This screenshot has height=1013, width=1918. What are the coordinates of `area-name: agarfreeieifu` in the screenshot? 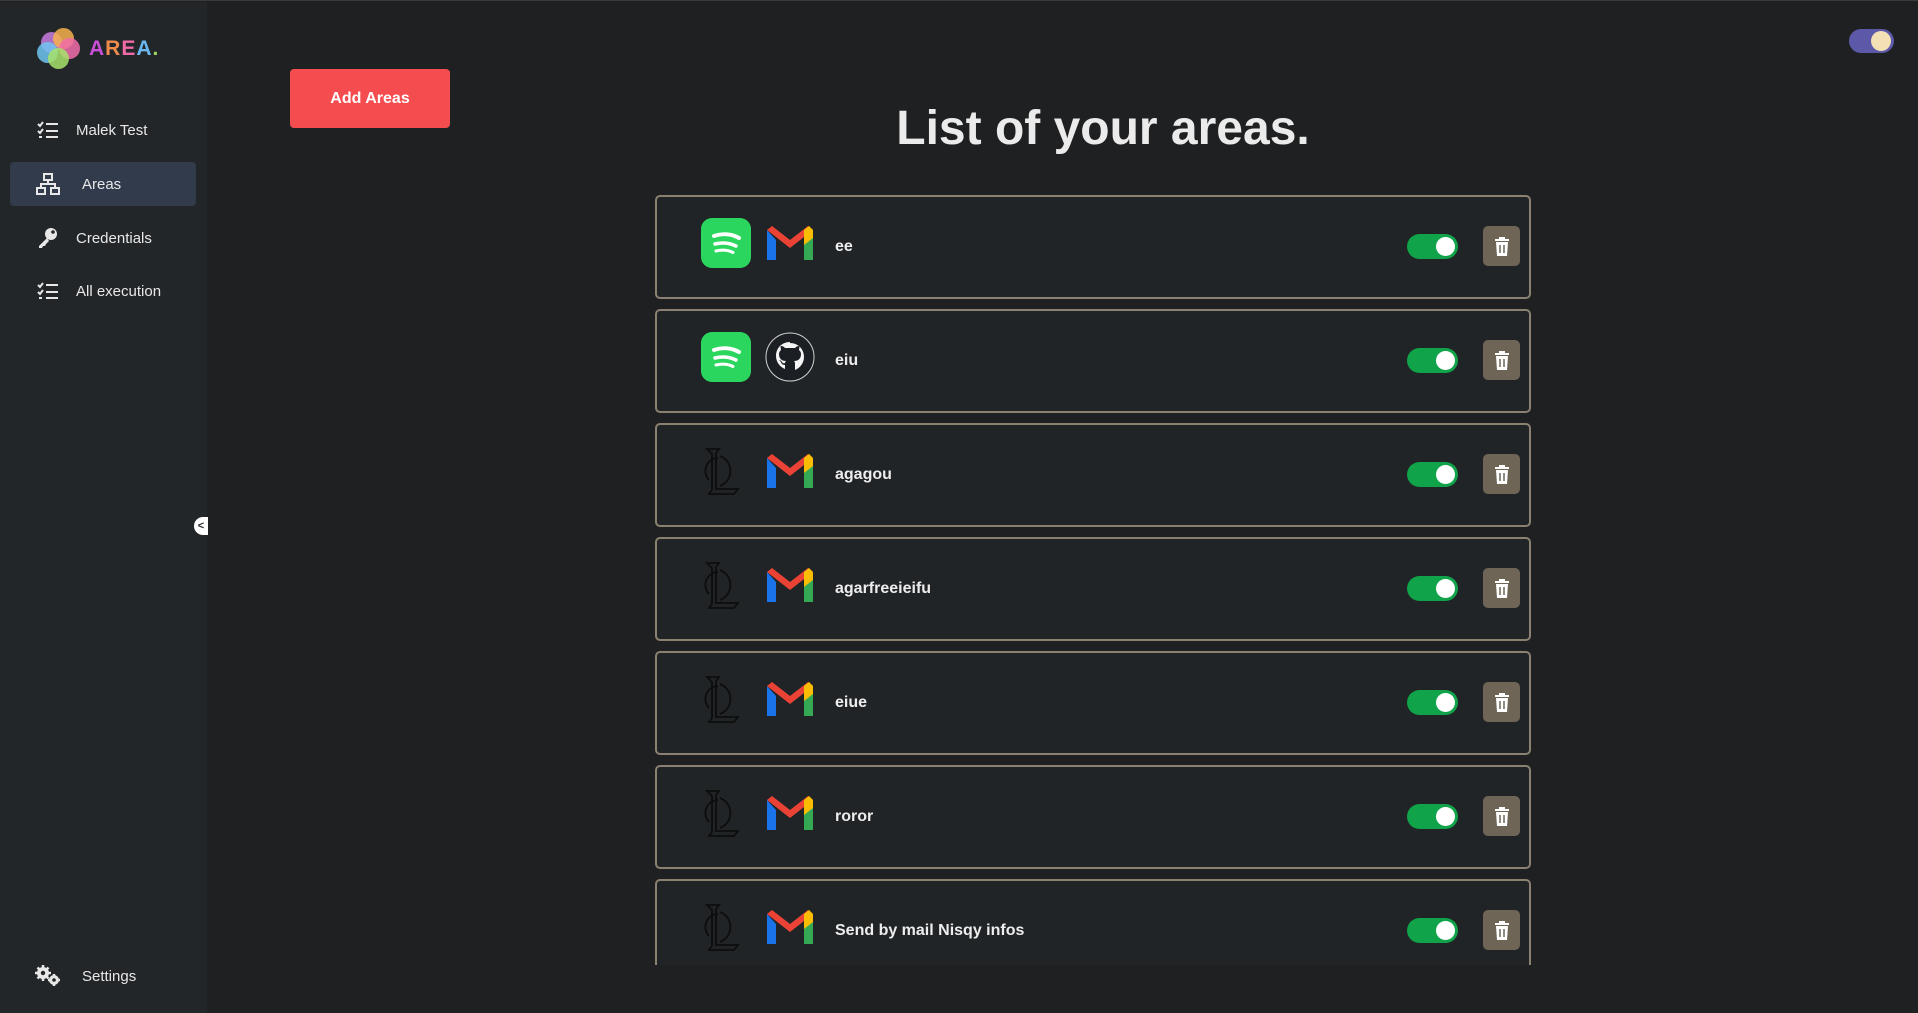 It's located at (883, 588).